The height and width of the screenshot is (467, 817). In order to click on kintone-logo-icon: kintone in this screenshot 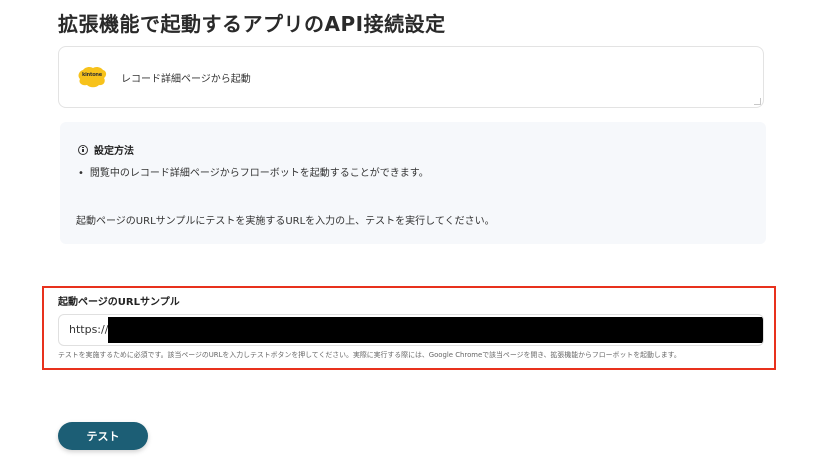, I will do `click(92, 77)`.